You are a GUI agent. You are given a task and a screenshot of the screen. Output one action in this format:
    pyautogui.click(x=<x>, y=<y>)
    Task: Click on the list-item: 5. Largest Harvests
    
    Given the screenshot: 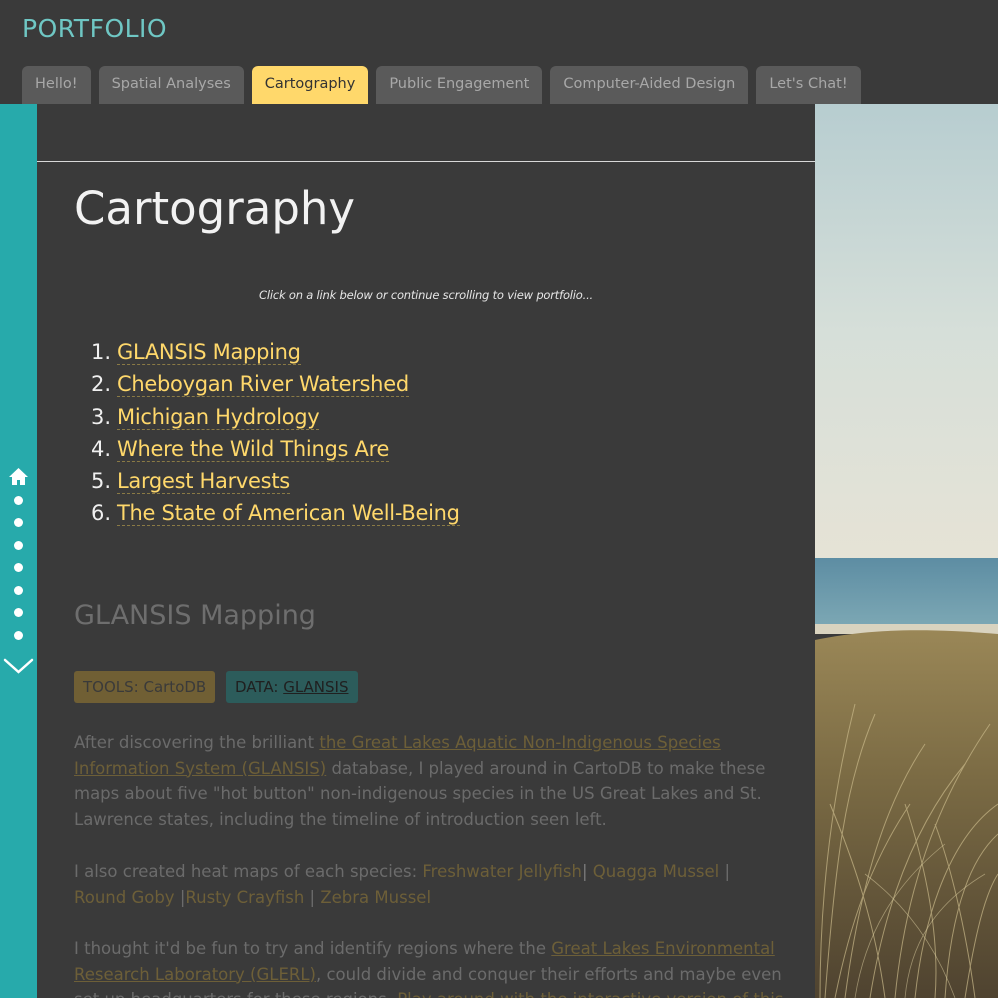 What is the action you would take?
    pyautogui.click(x=190, y=482)
    